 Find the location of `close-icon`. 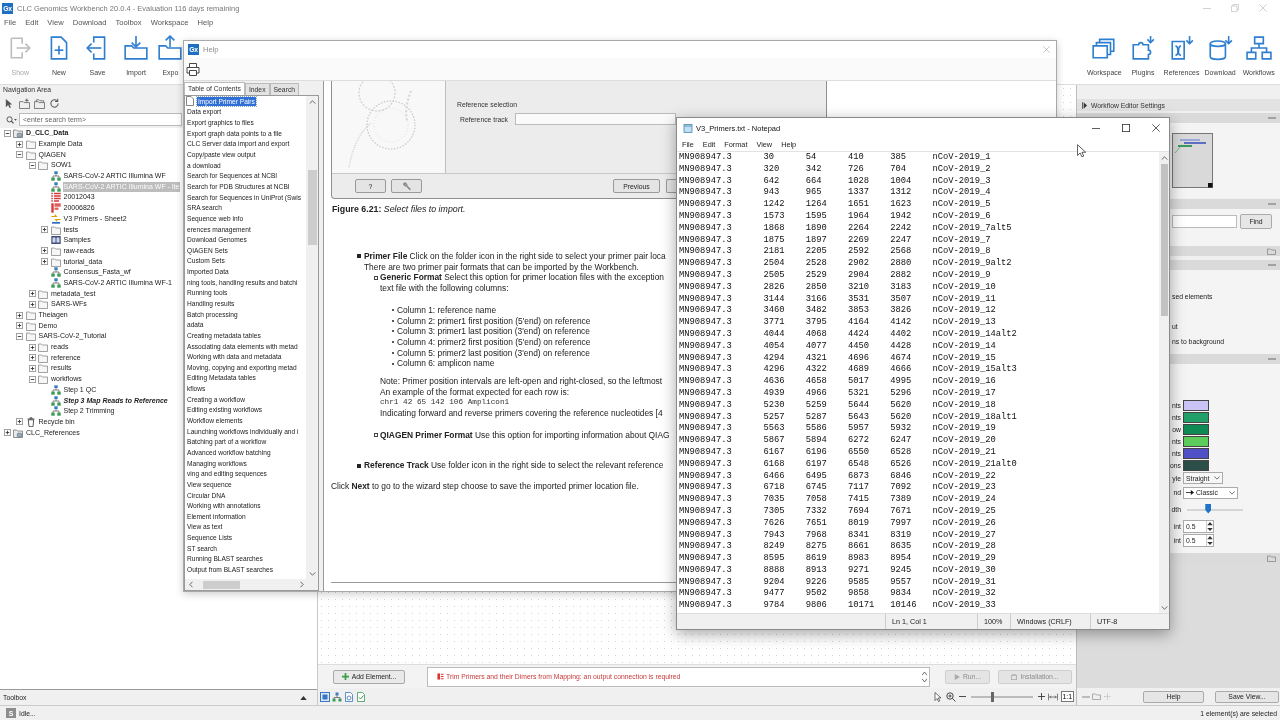

close-icon is located at coordinates (1156, 128).